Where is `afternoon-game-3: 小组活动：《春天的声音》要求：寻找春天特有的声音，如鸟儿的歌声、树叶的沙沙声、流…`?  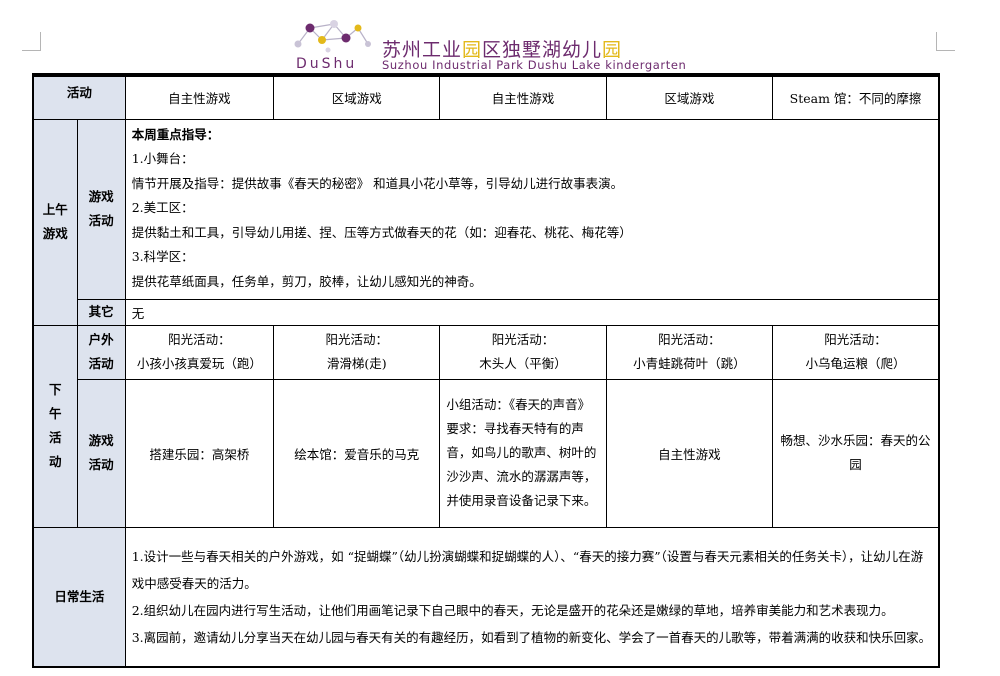 afternoon-game-3: 小组活动：《春天的声音》要求：寻找春天特有的声音，如鸟儿的歌声、树叶的沙沙声、流… is located at coordinates (523, 453).